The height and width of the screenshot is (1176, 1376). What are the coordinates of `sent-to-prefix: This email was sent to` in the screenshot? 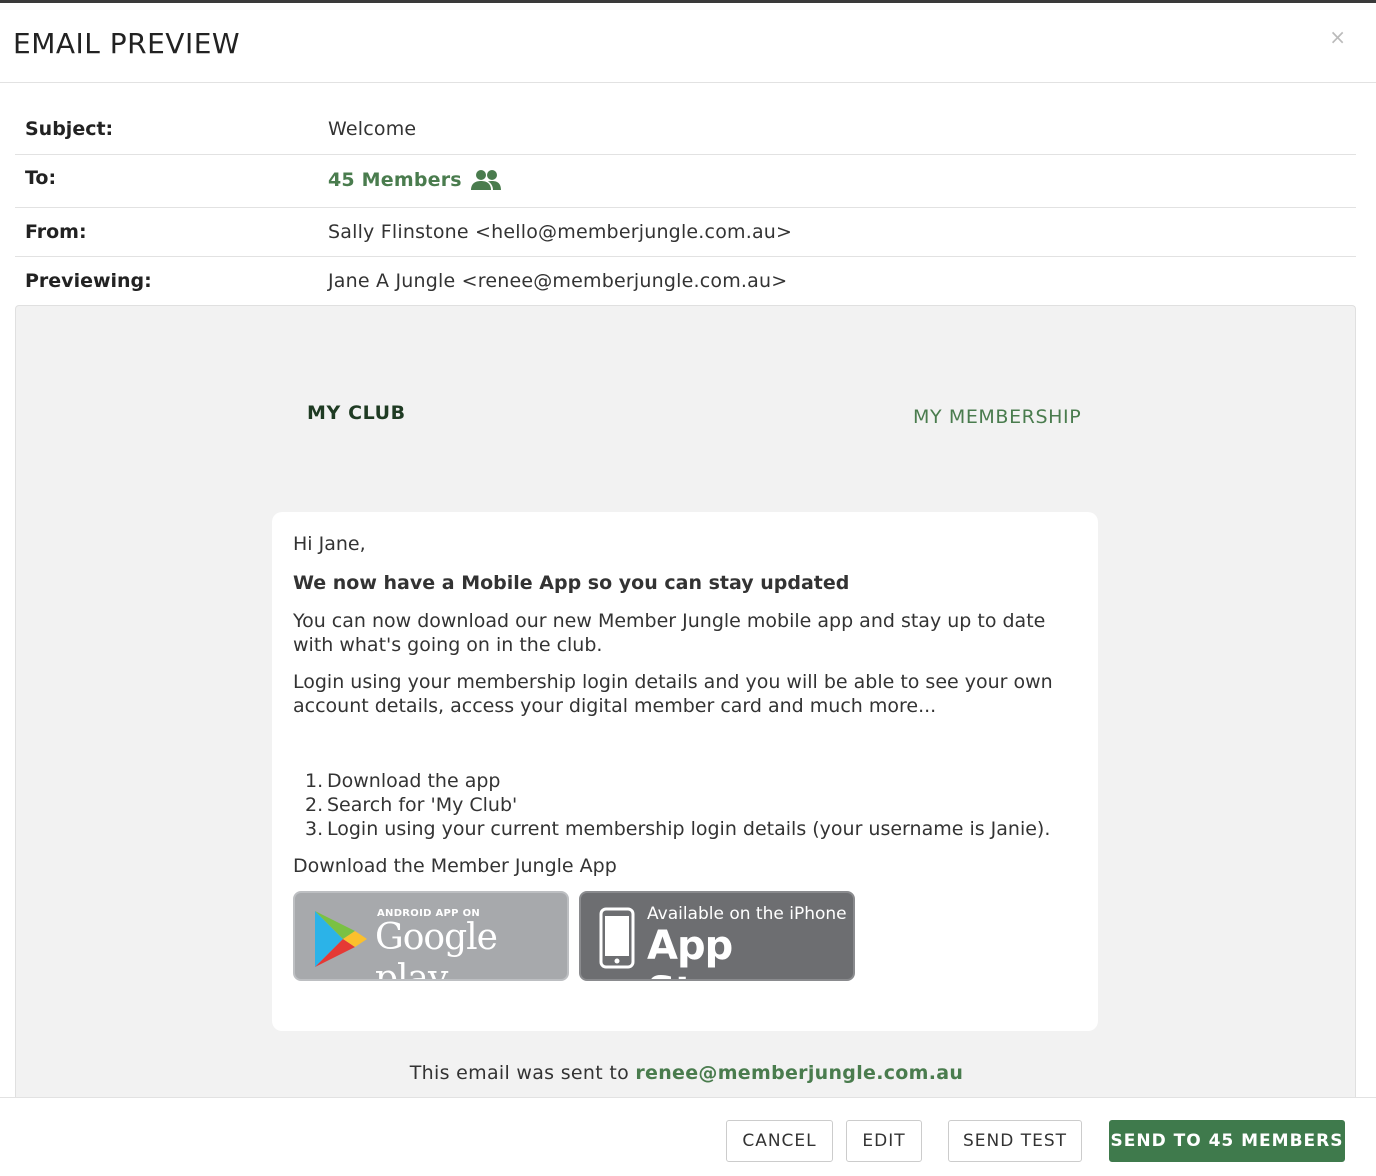 It's located at (522, 1073).